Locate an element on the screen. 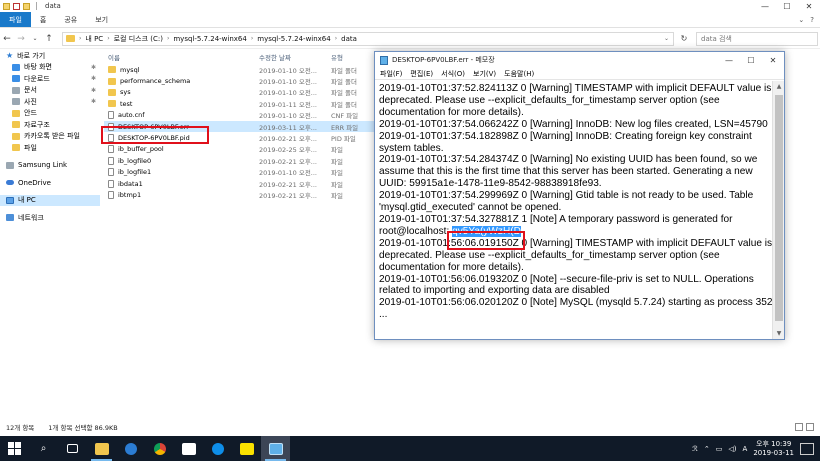 Image resolution: width=820 pixels, height=461 pixels. sidebar-item: ★ 바로 가기 is located at coordinates (50, 56).